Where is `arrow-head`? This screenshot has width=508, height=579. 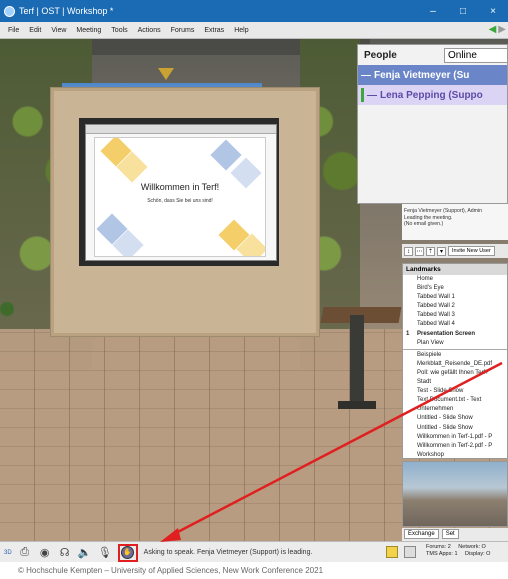
arrow-head is located at coordinates (170, 535).